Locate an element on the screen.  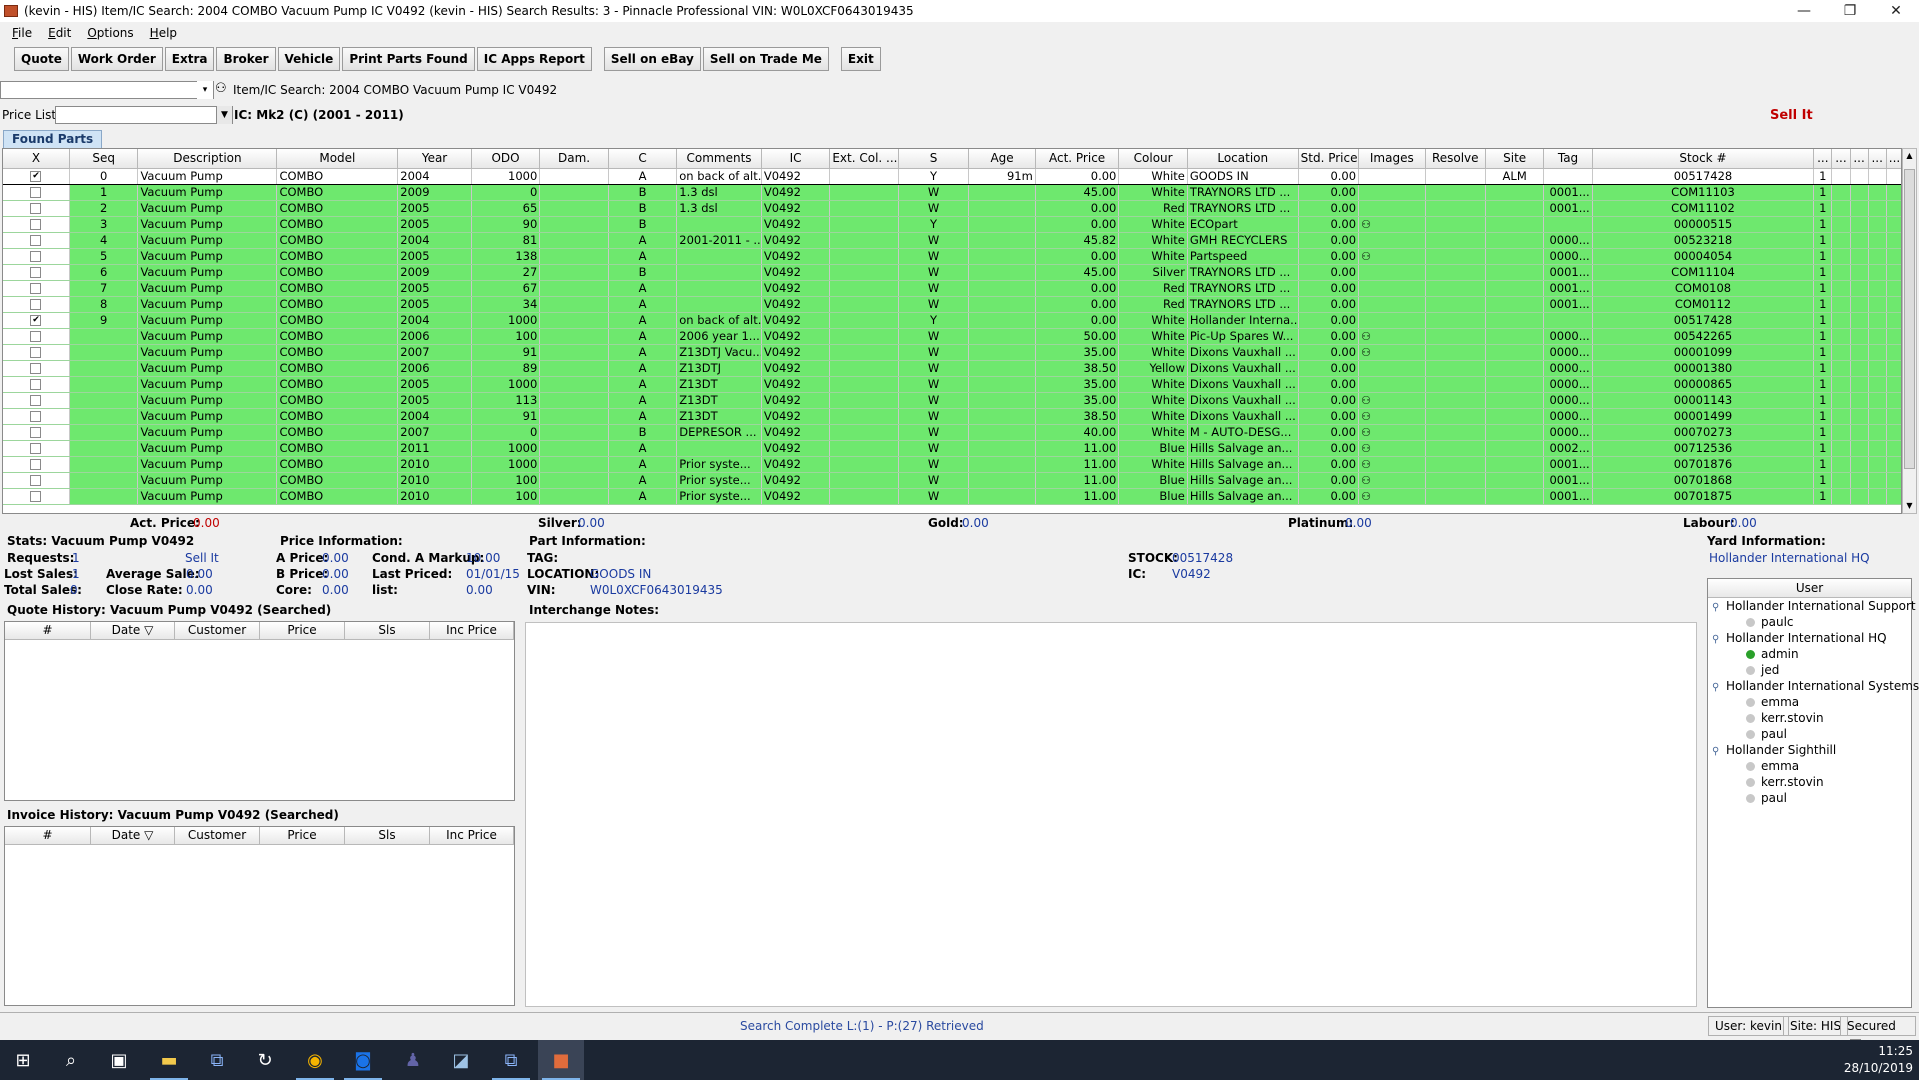
history-column-header: # is located at coordinates (48, 836).